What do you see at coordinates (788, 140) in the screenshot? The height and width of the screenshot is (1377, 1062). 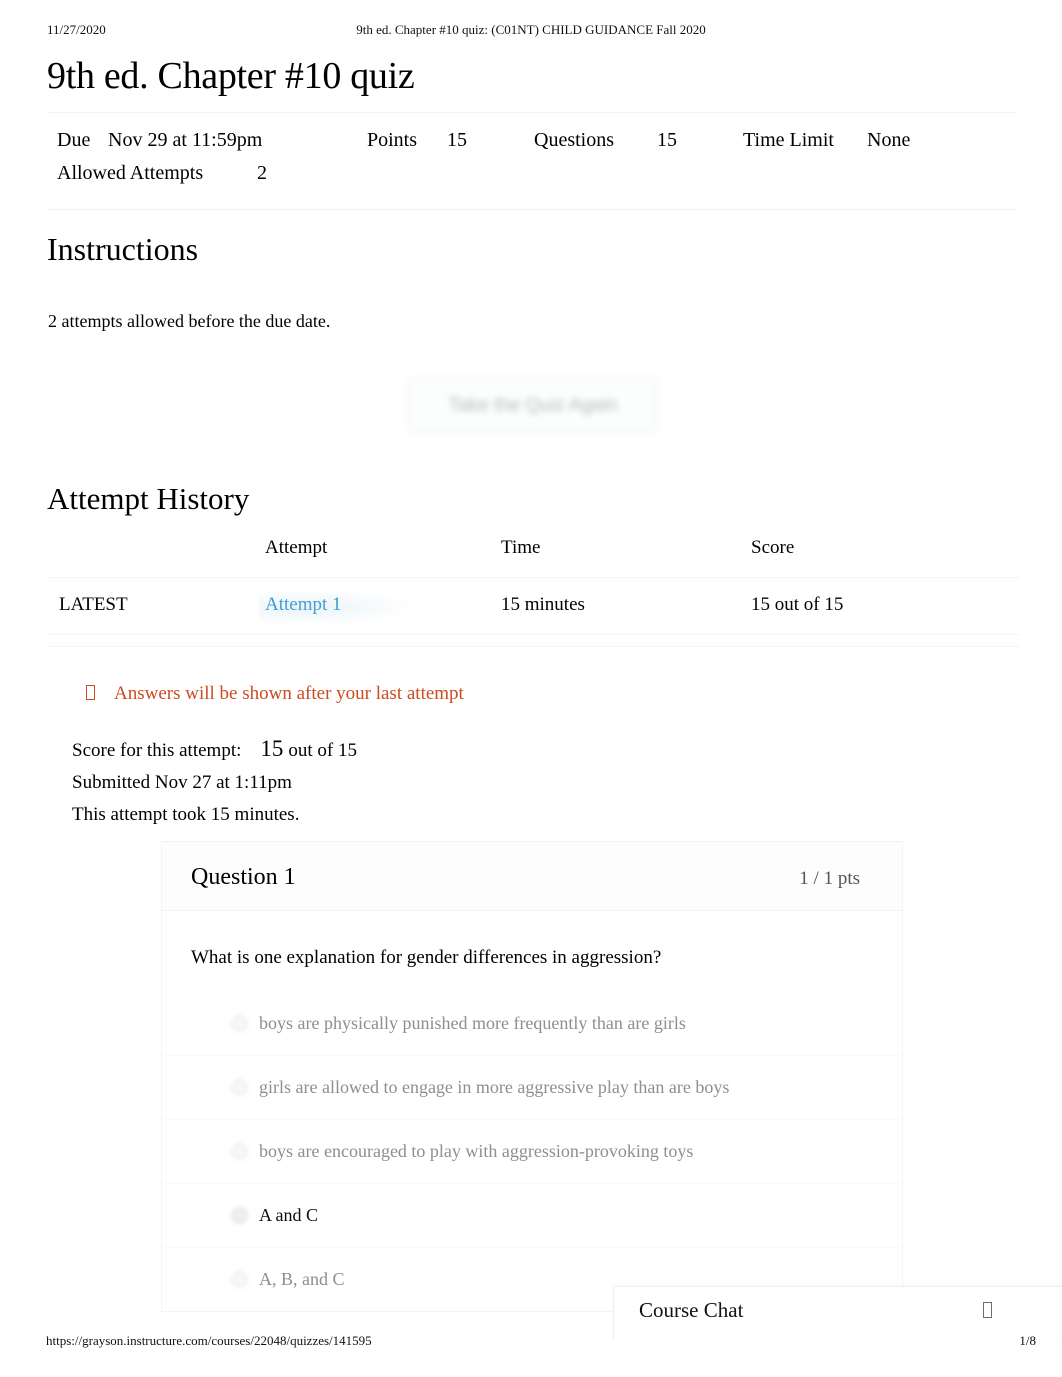 I see `time-limit-label: Time Limit` at bounding box center [788, 140].